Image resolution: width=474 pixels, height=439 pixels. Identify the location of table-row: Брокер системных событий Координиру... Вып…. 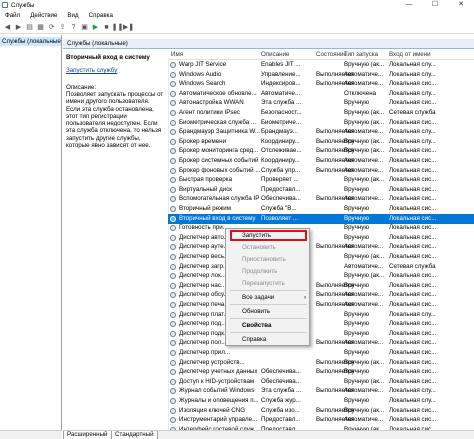
(321, 161).